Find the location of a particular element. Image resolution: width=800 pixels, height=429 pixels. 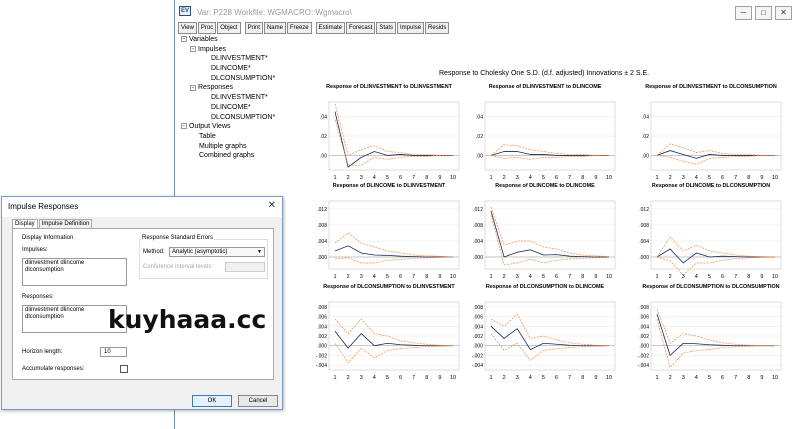

toolbar-forecast-button: Forecast is located at coordinates (360, 28).